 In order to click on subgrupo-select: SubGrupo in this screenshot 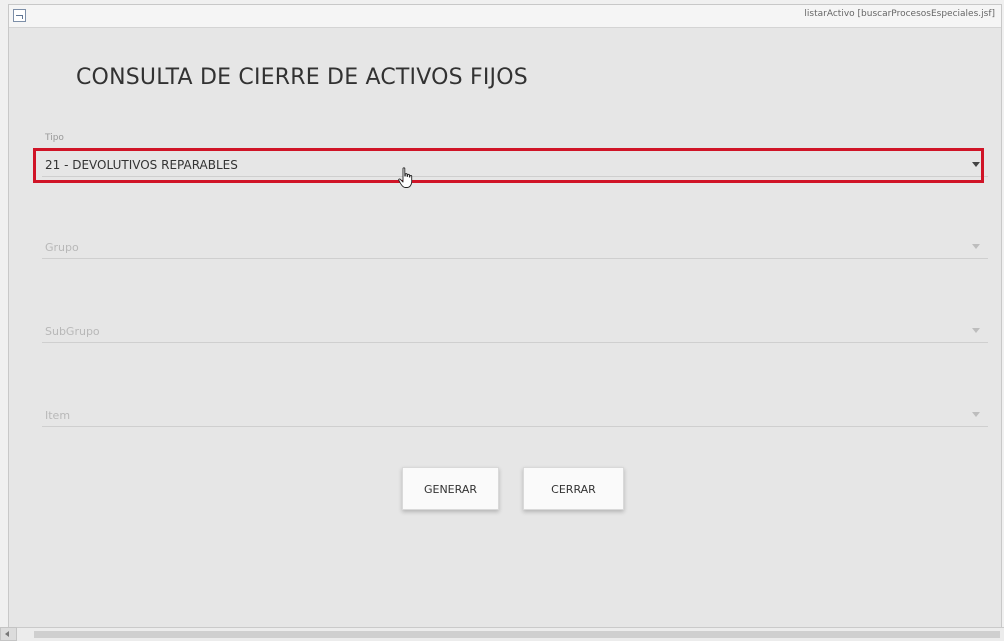, I will do `click(515, 331)`.